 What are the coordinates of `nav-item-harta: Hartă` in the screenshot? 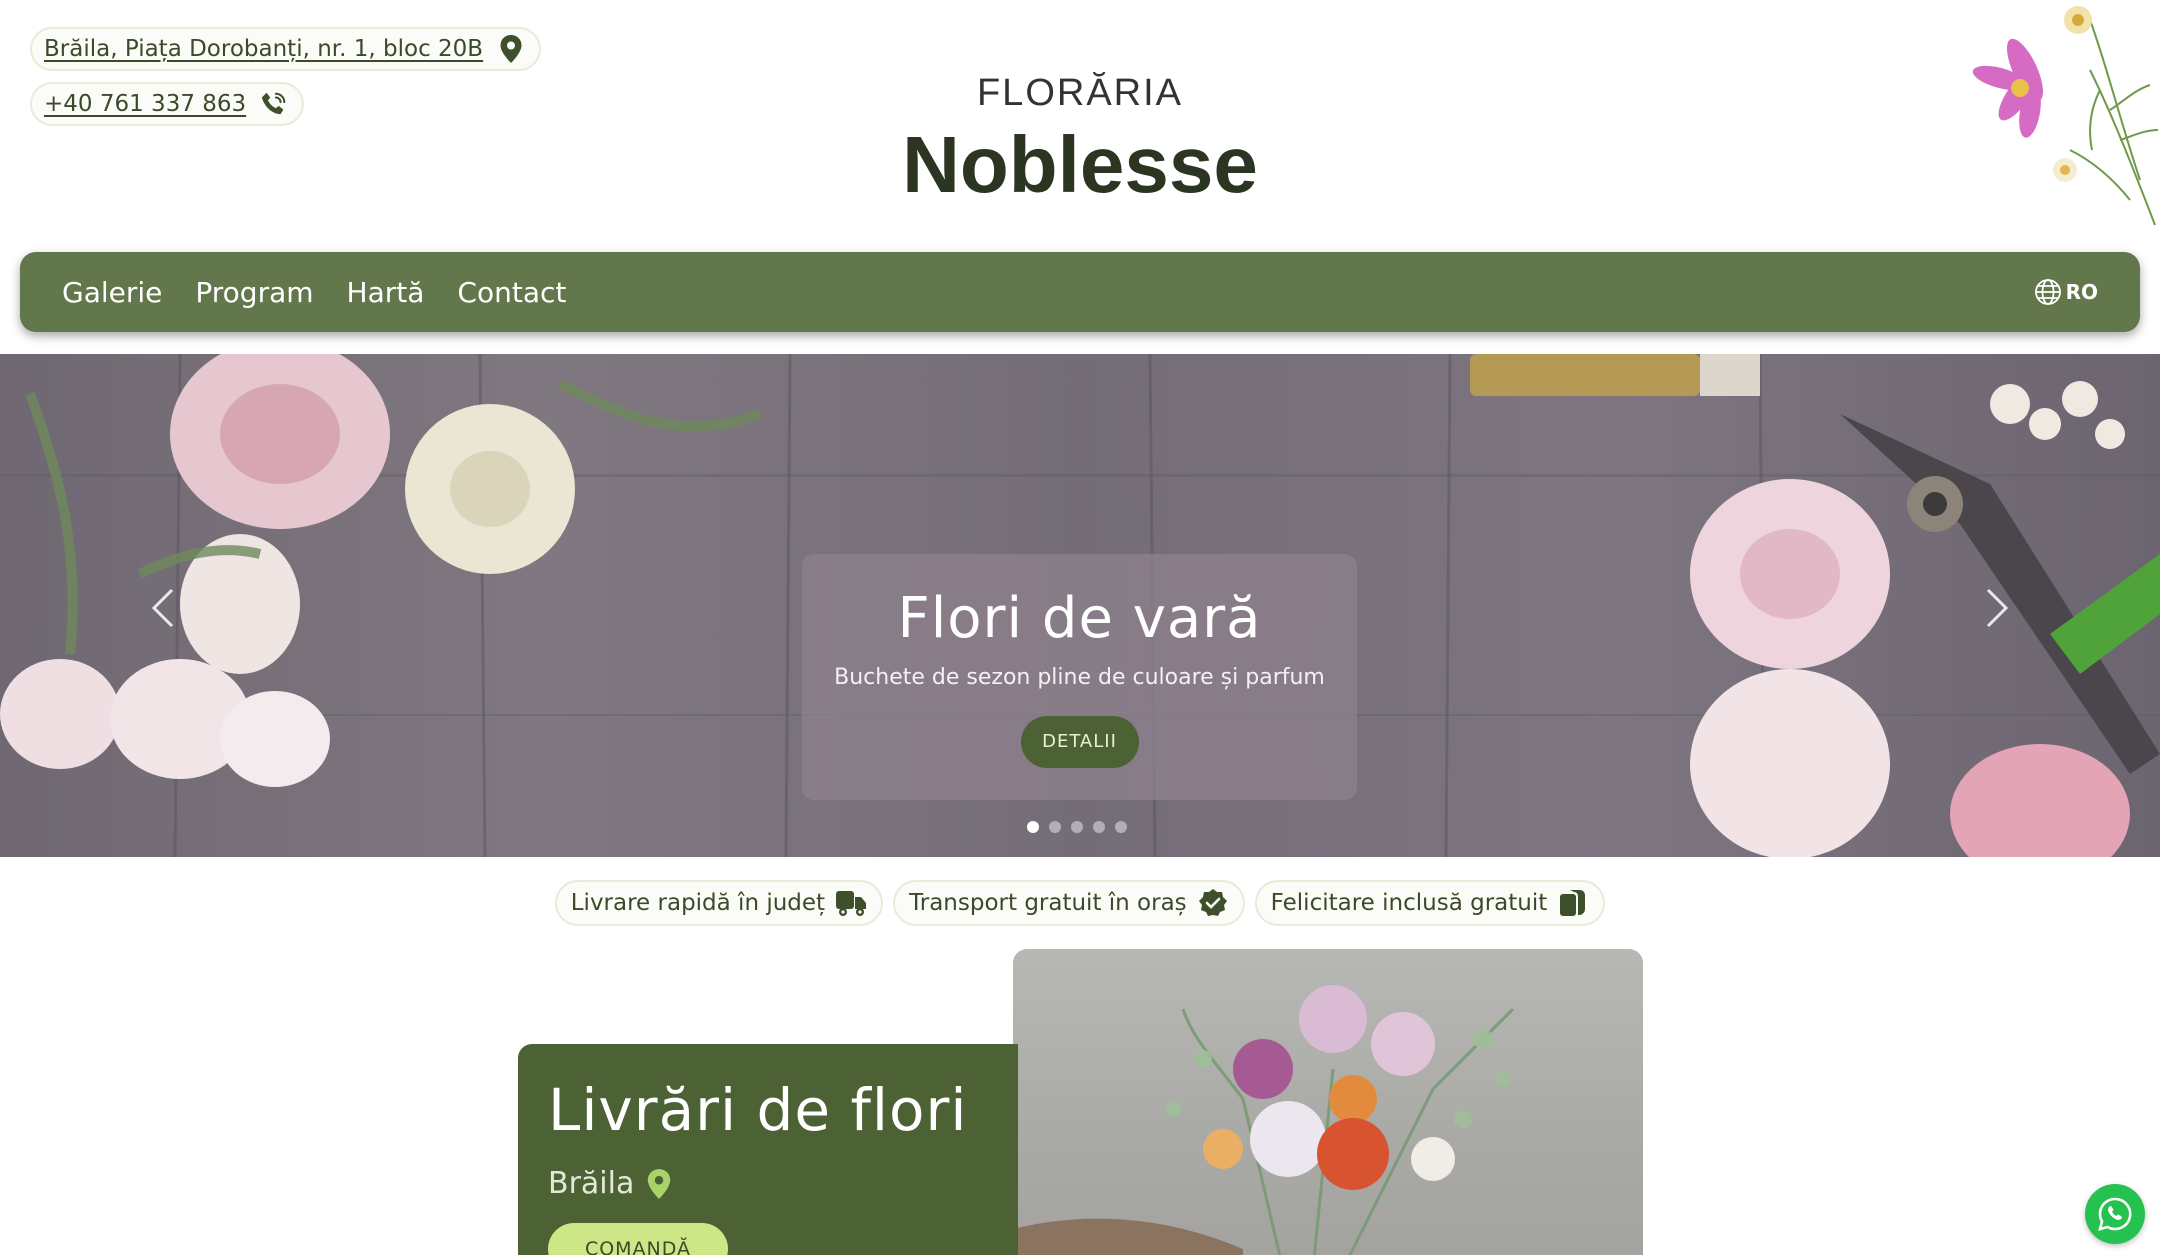 It's located at (386, 292).